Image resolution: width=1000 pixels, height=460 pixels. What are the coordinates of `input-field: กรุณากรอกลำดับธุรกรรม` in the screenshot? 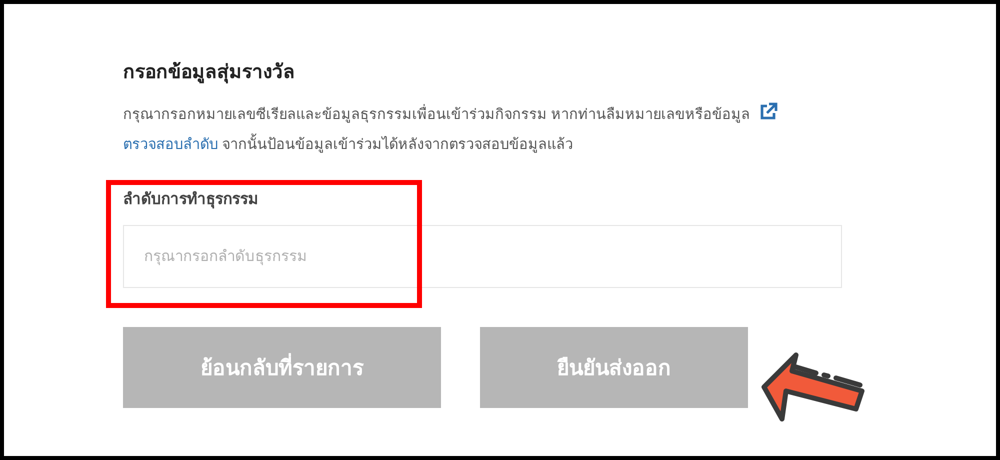 It's located at (482, 256).